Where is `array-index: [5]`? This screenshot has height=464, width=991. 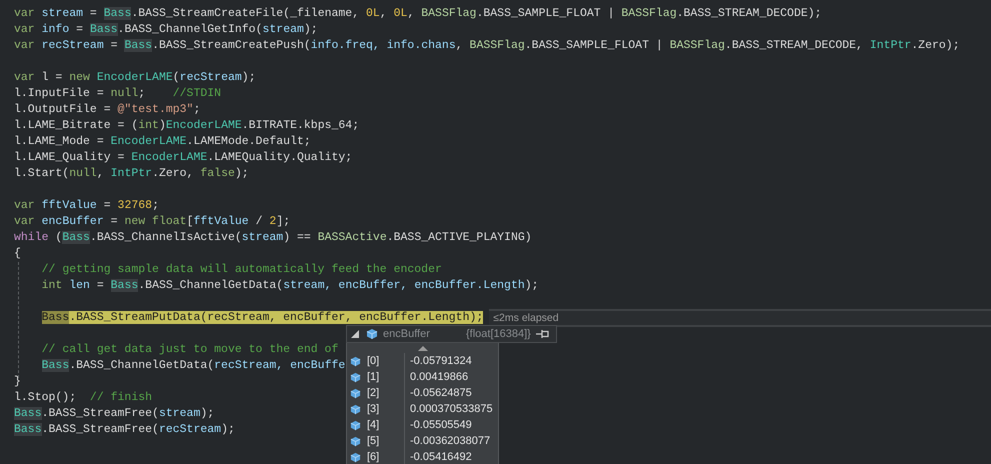
array-index: [5] is located at coordinates (373, 441).